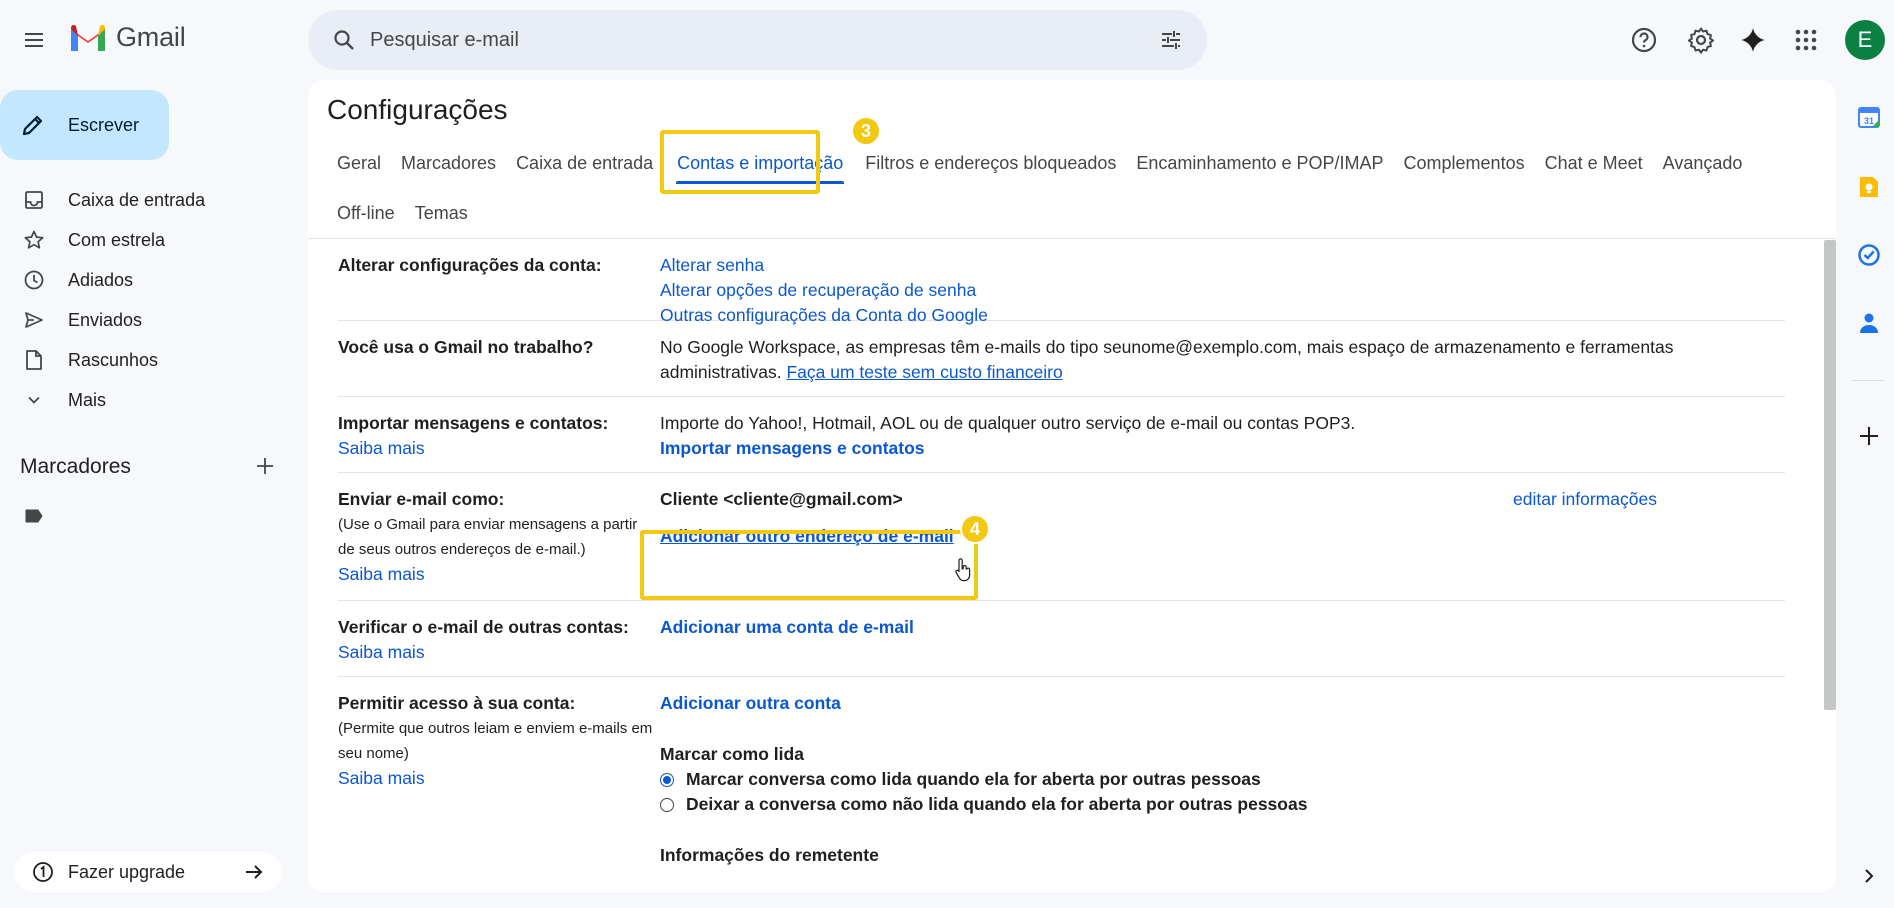 This screenshot has width=1894, height=908. I want to click on inbox-icon, so click(34, 200).